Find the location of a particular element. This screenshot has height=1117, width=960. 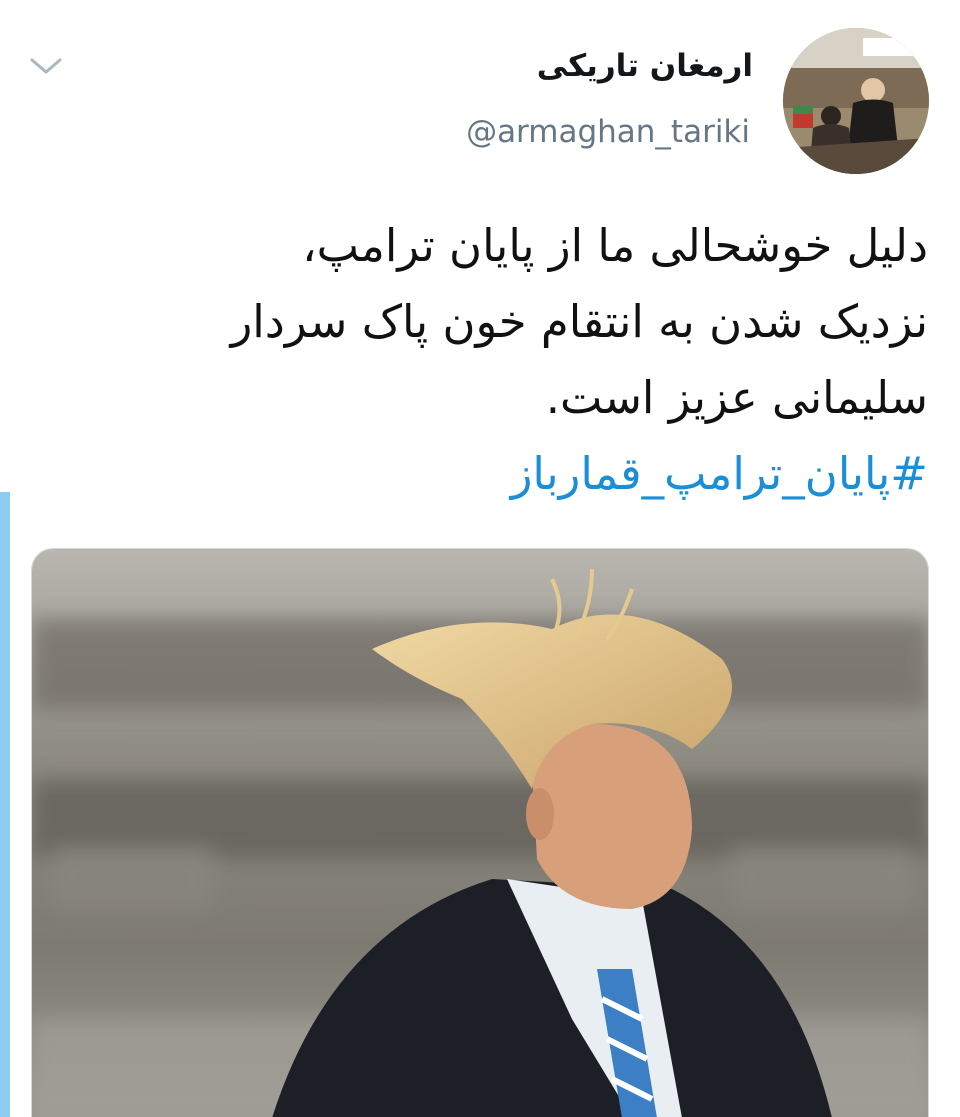

avatar is located at coordinates (856, 101).